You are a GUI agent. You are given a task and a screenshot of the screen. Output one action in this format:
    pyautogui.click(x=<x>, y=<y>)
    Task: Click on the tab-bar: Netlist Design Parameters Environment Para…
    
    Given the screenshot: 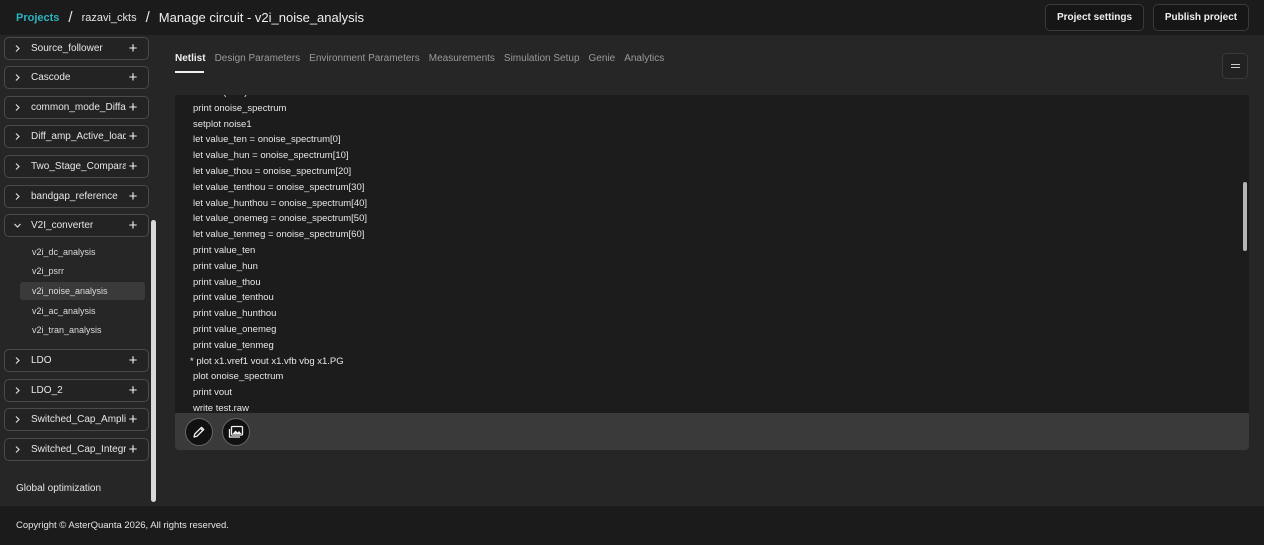 What is the action you would take?
    pyautogui.click(x=424, y=63)
    